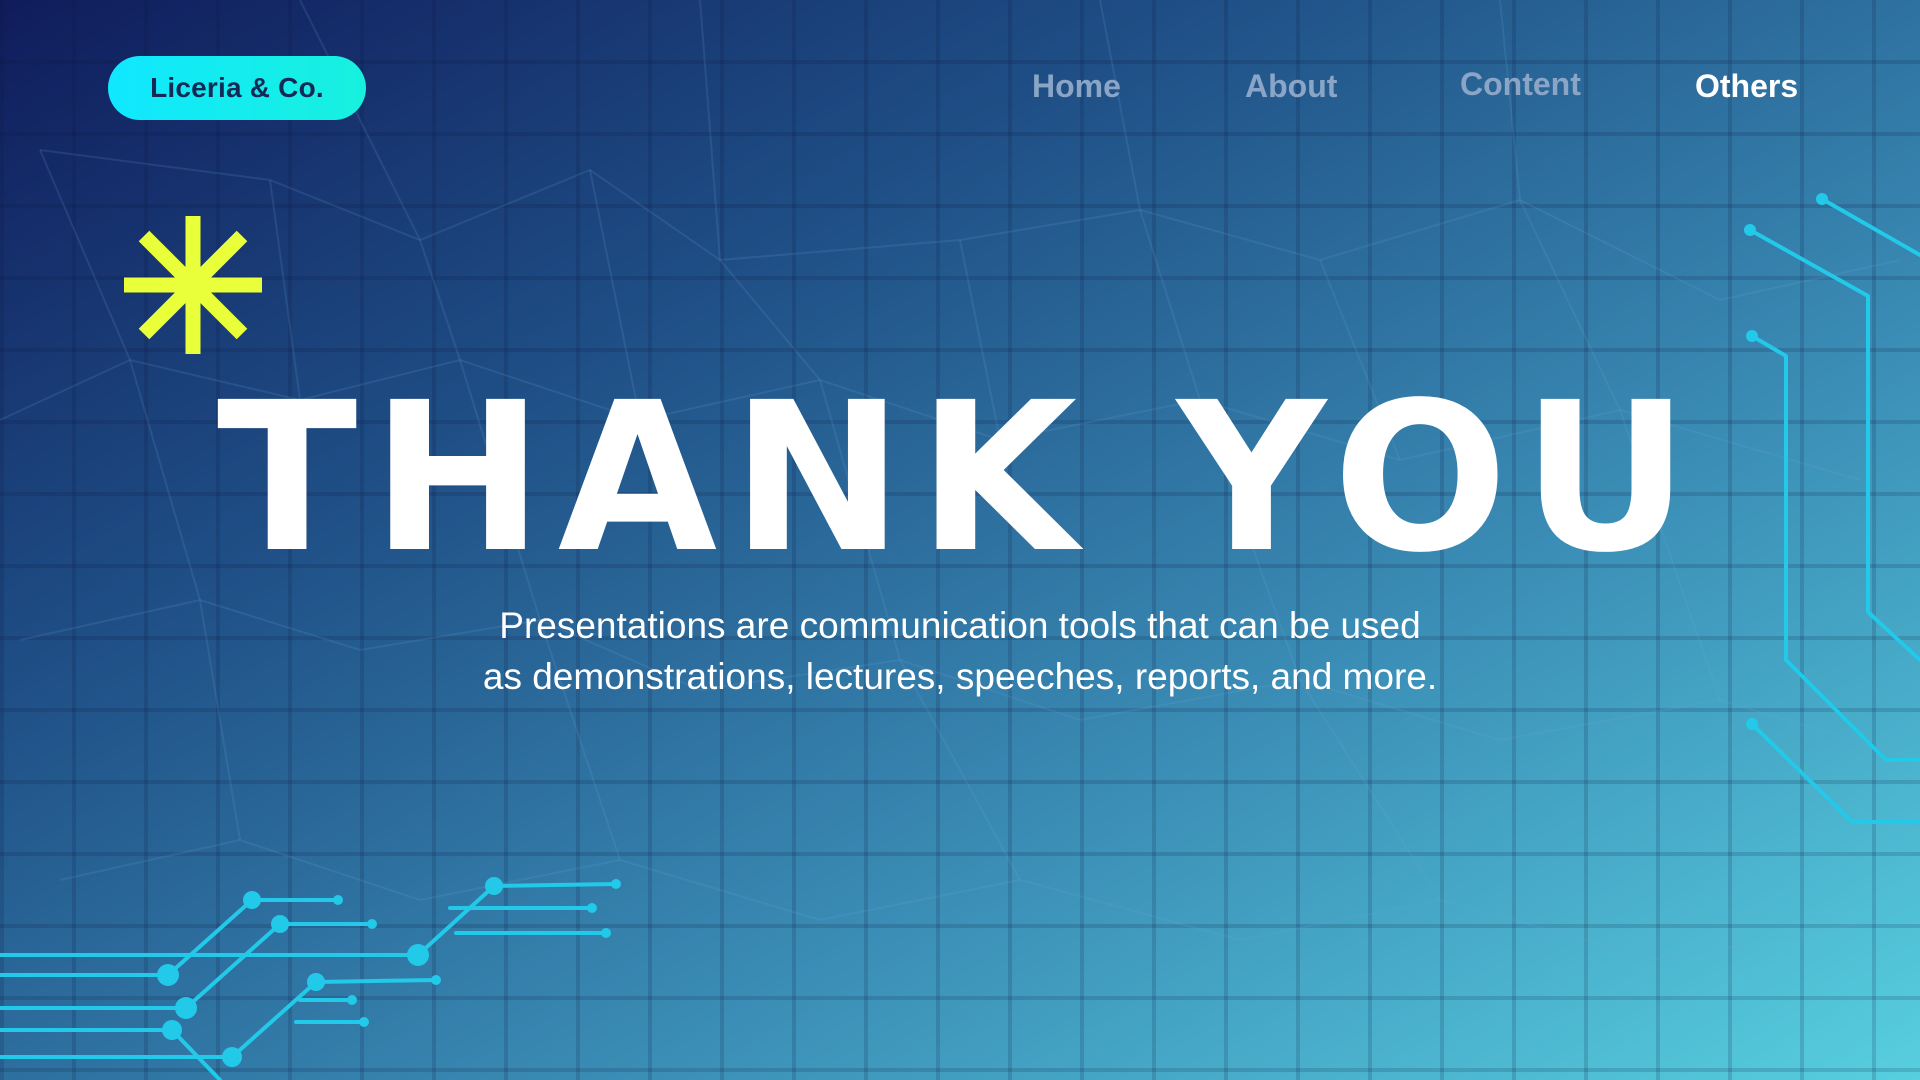 This screenshot has height=1080, width=1920. Describe the element at coordinates (1746, 86) in the screenshot. I see `nav-item-others: Others` at that location.